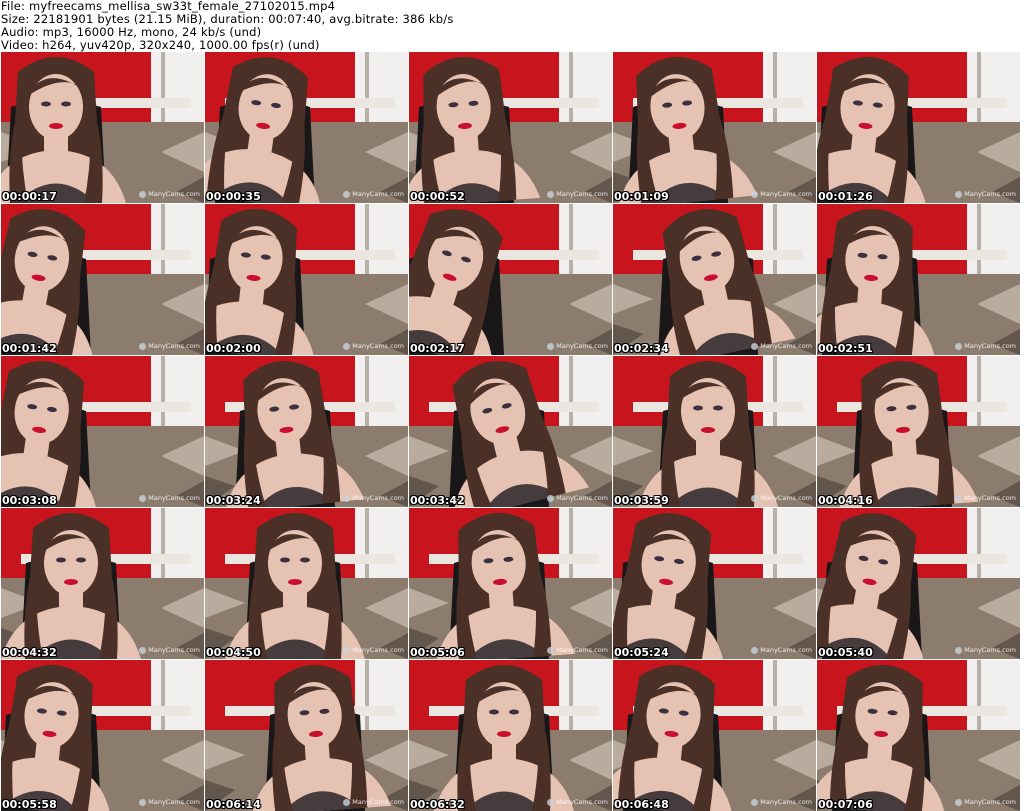  What do you see at coordinates (845, 348) in the screenshot?
I see `frame-timestamp: 00:02:51` at bounding box center [845, 348].